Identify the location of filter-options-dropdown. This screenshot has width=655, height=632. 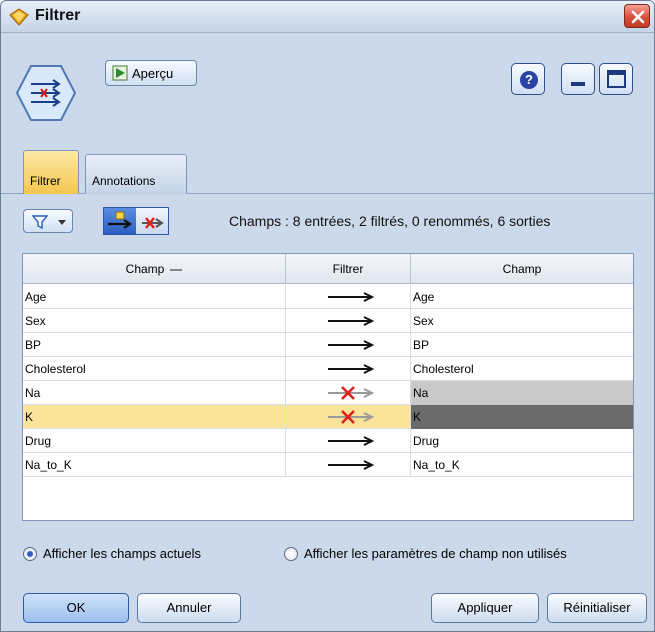
(48, 221).